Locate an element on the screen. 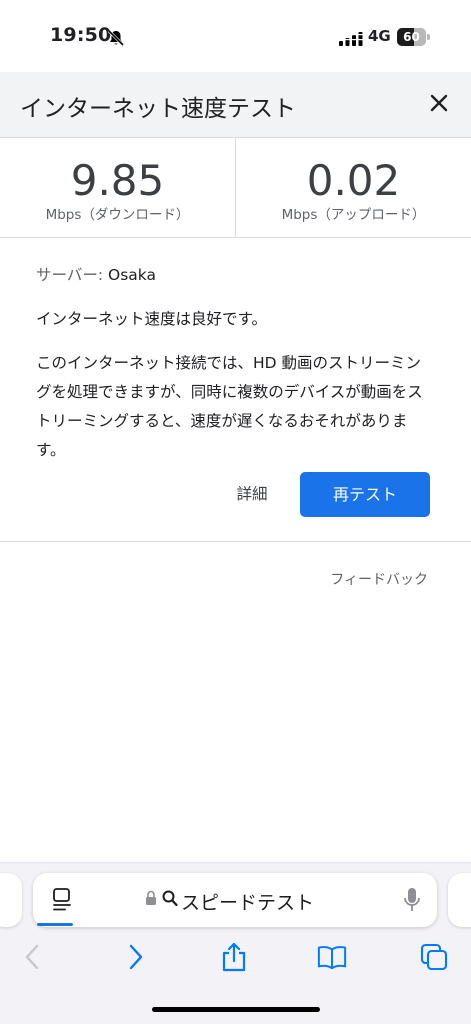 The image size is (471, 1024). address-text: スピードテスト is located at coordinates (247, 901).